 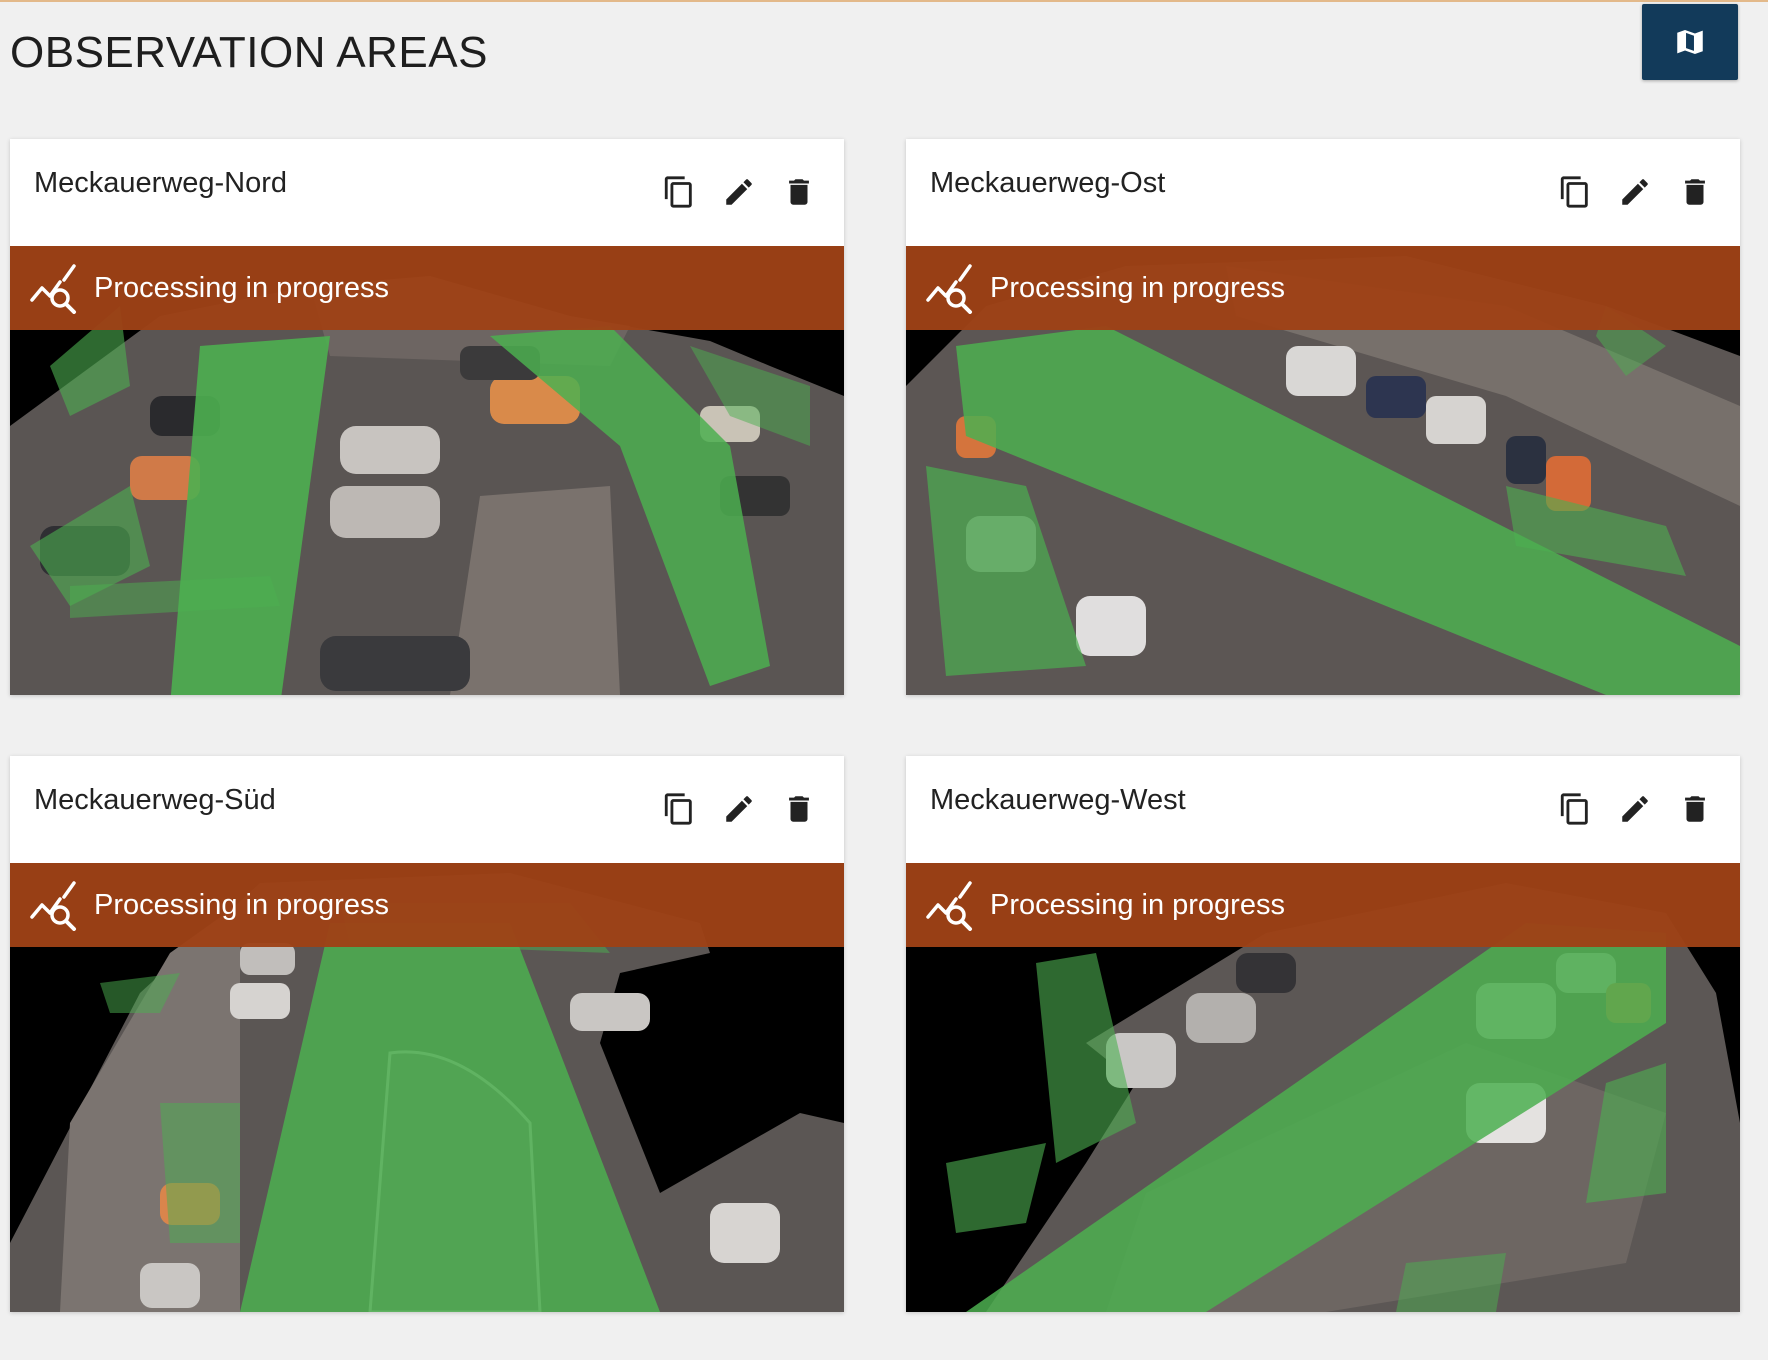 What do you see at coordinates (884, 1) in the screenshot?
I see `top-accent-line` at bounding box center [884, 1].